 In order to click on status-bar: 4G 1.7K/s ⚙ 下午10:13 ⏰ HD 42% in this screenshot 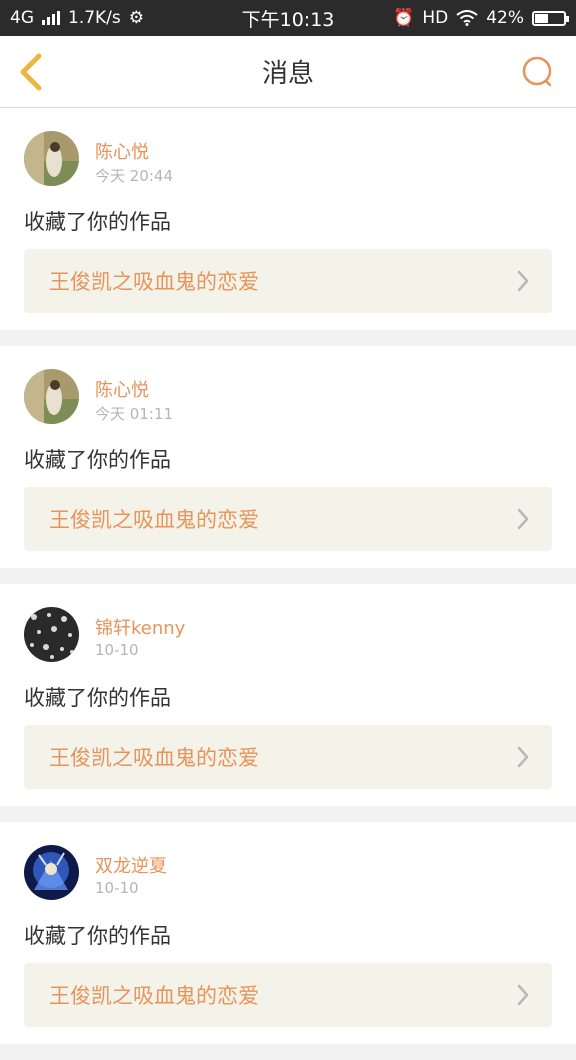, I will do `click(288, 18)`.